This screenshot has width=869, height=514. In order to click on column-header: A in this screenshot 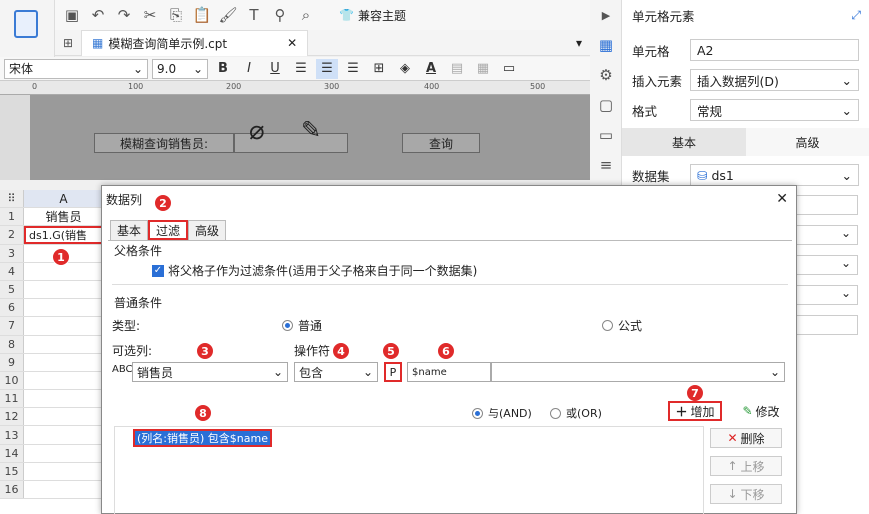, I will do `click(64, 199)`.